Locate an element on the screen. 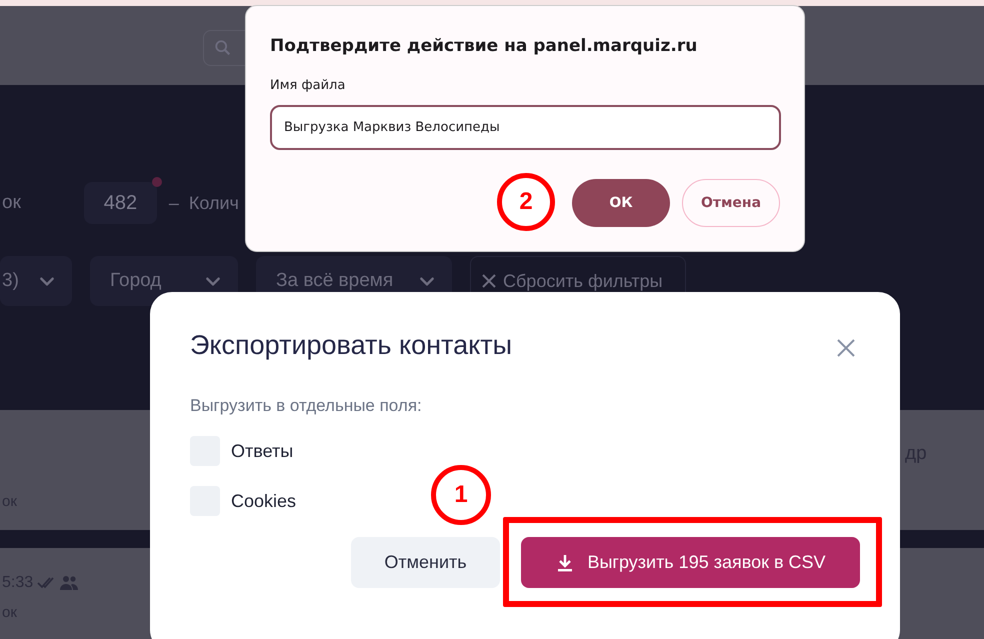 Image resolution: width=984 pixels, height=639 pixels. count-caption: – Колич is located at coordinates (203, 203).